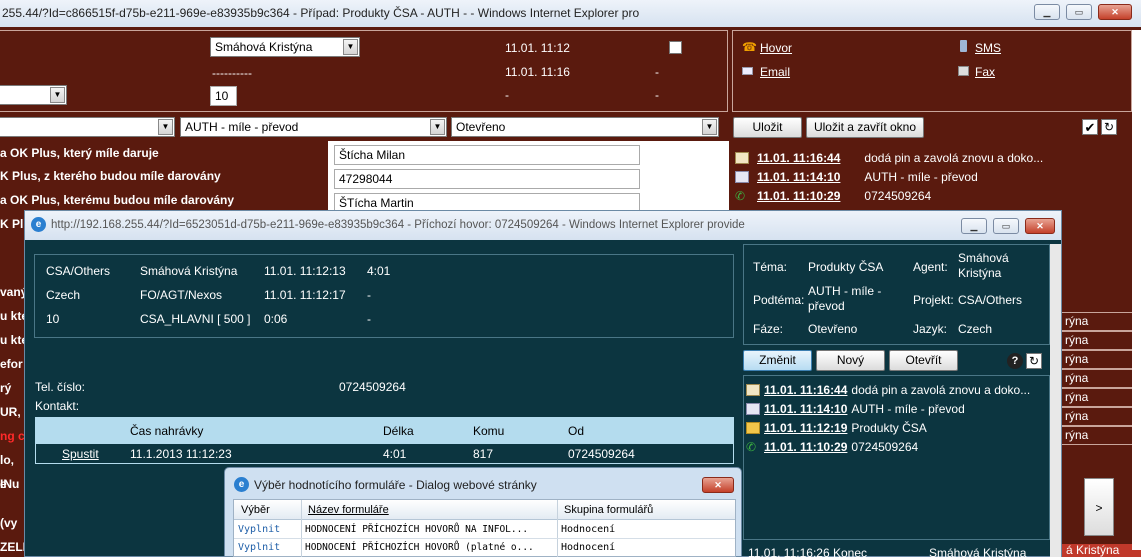  What do you see at coordinates (395, 454) in the screenshot?
I see `rec-length: 4:01` at bounding box center [395, 454].